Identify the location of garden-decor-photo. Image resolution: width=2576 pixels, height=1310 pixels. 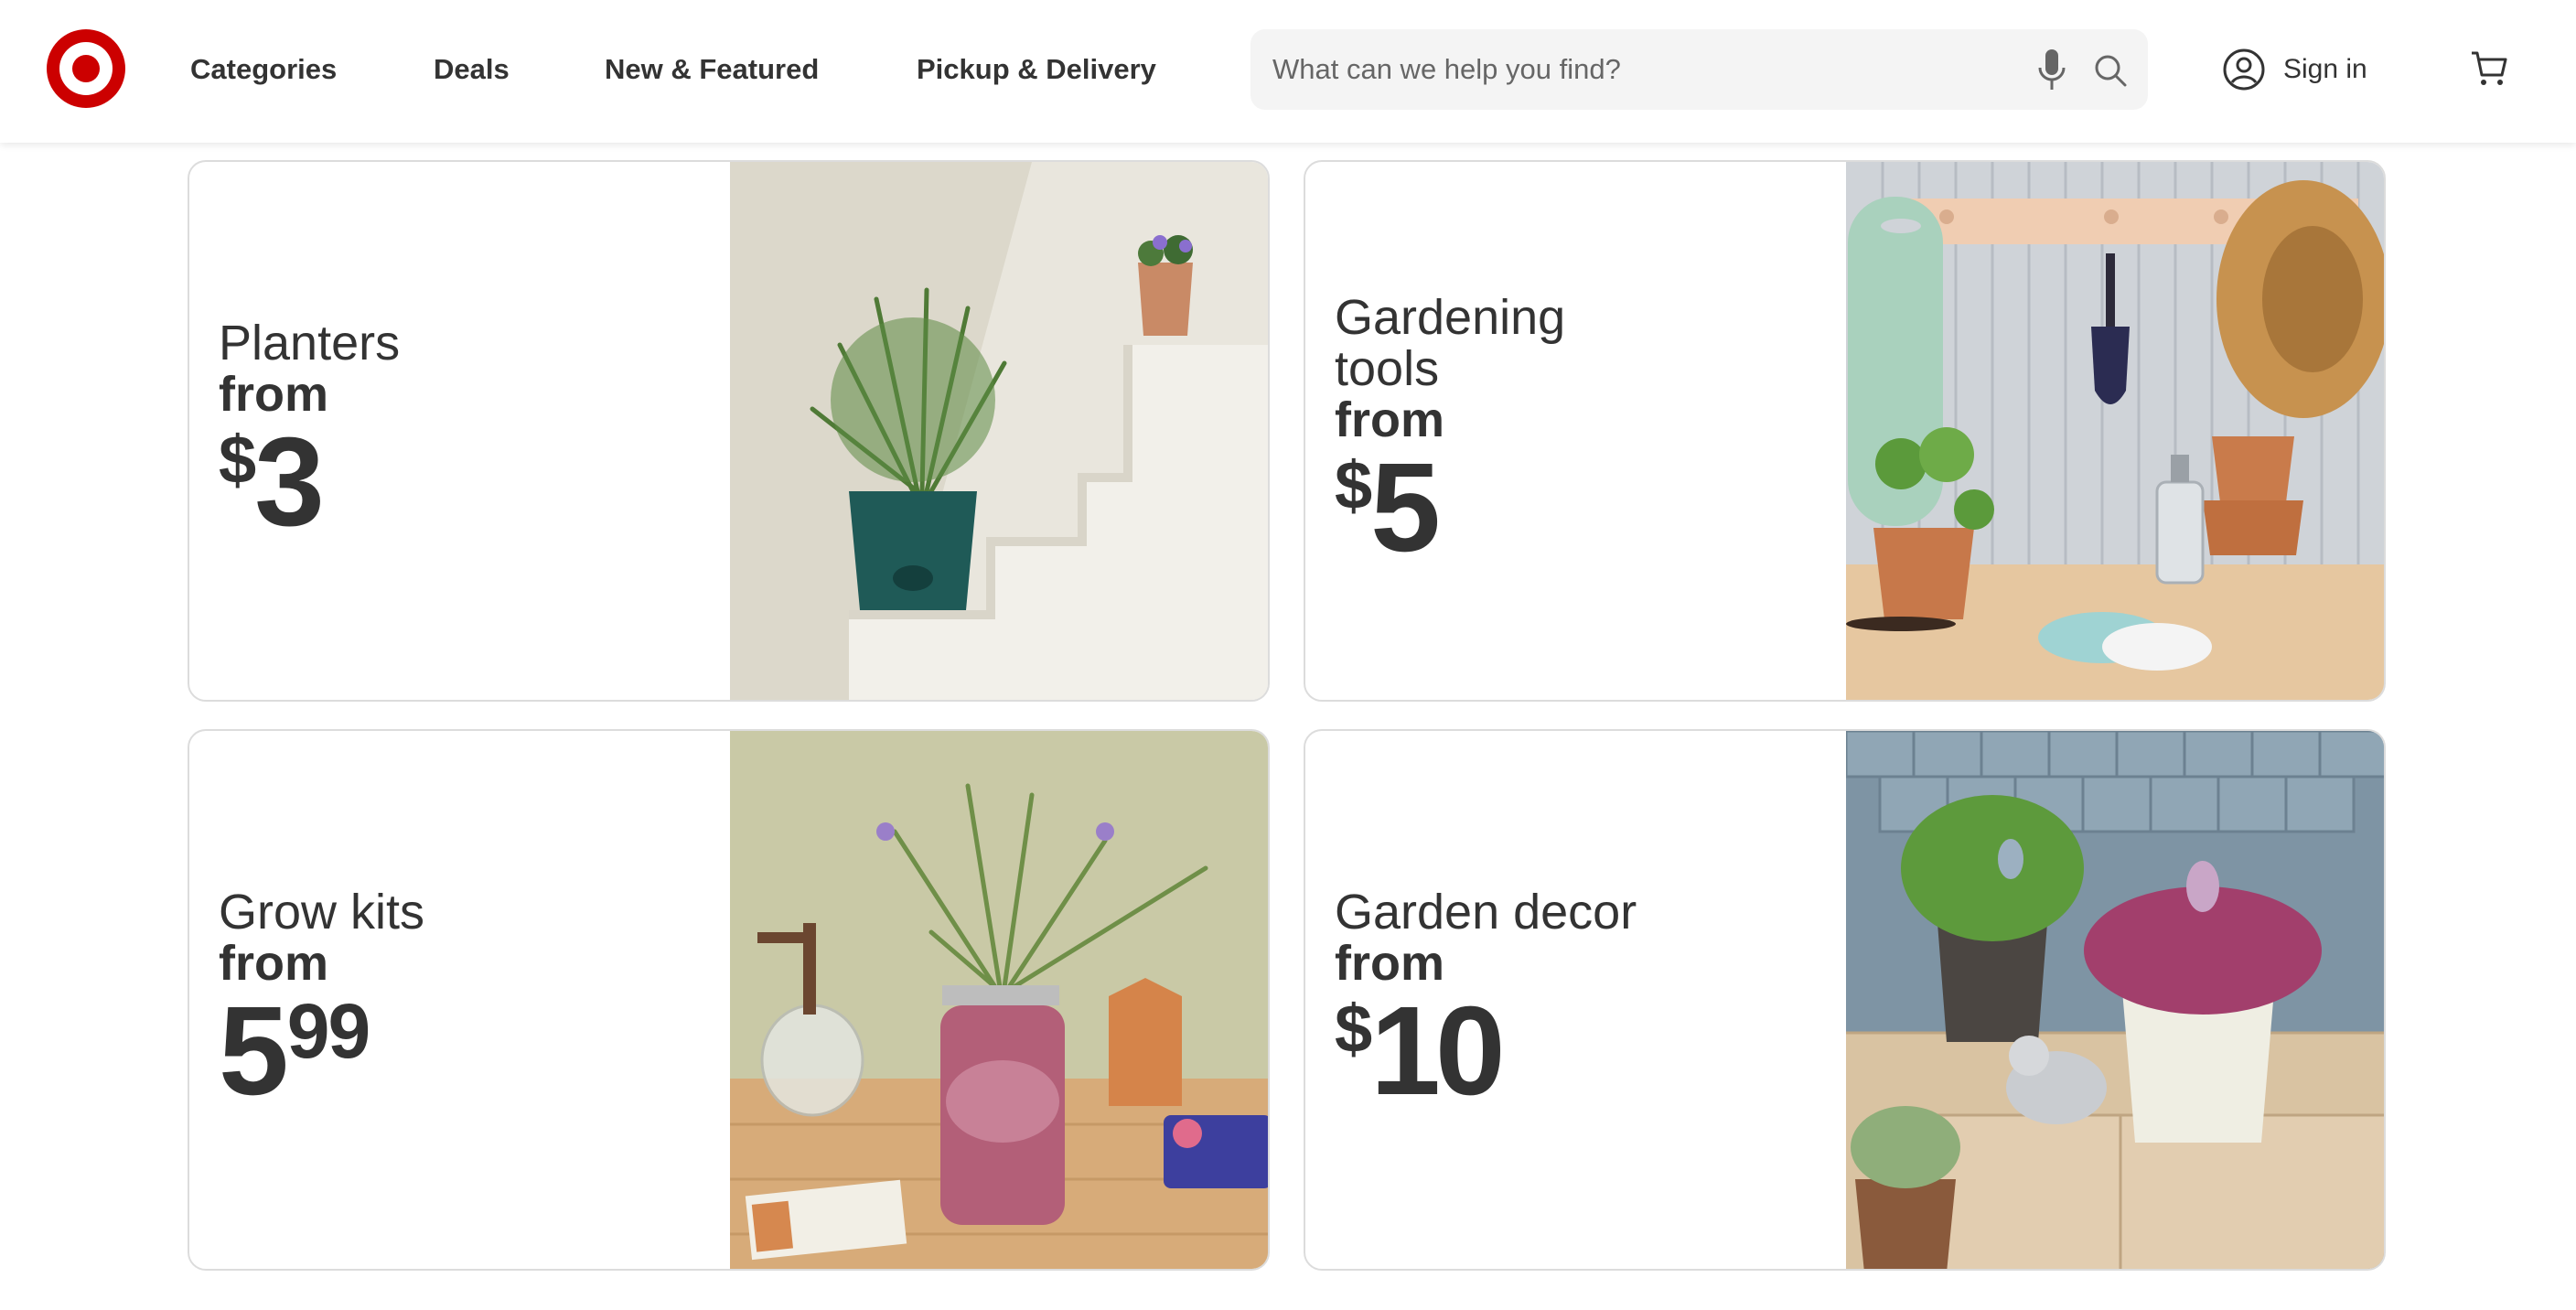
(2115, 1000).